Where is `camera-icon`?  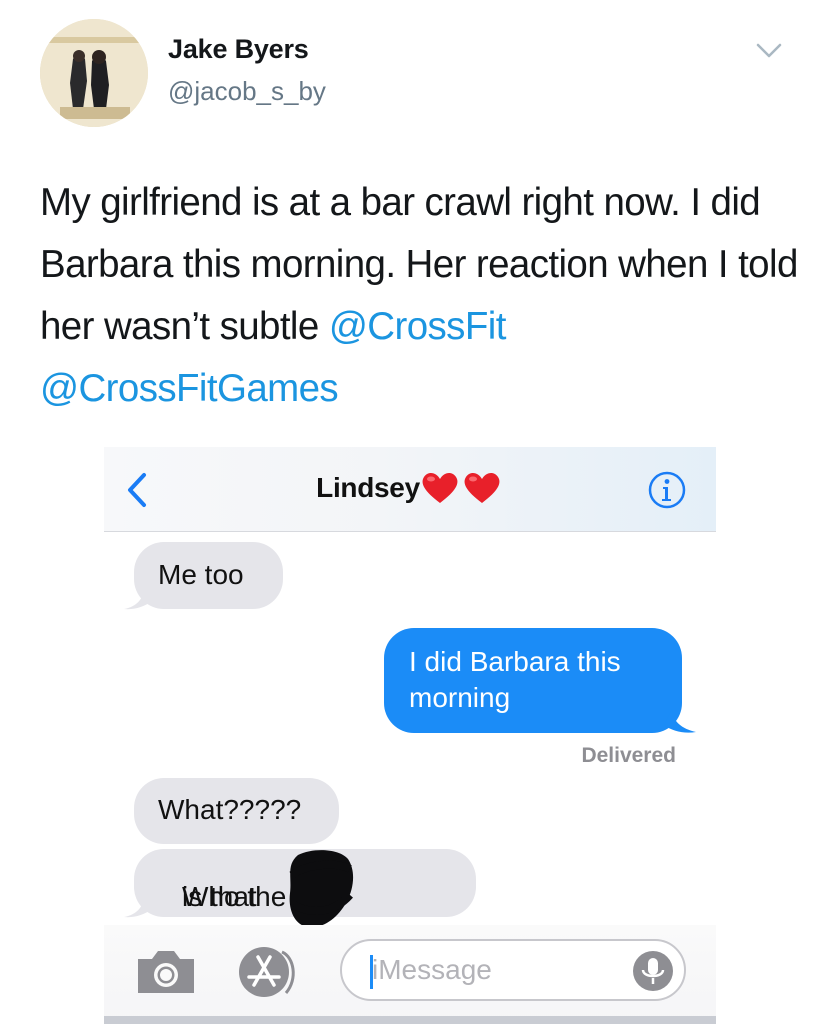 camera-icon is located at coordinates (166, 971).